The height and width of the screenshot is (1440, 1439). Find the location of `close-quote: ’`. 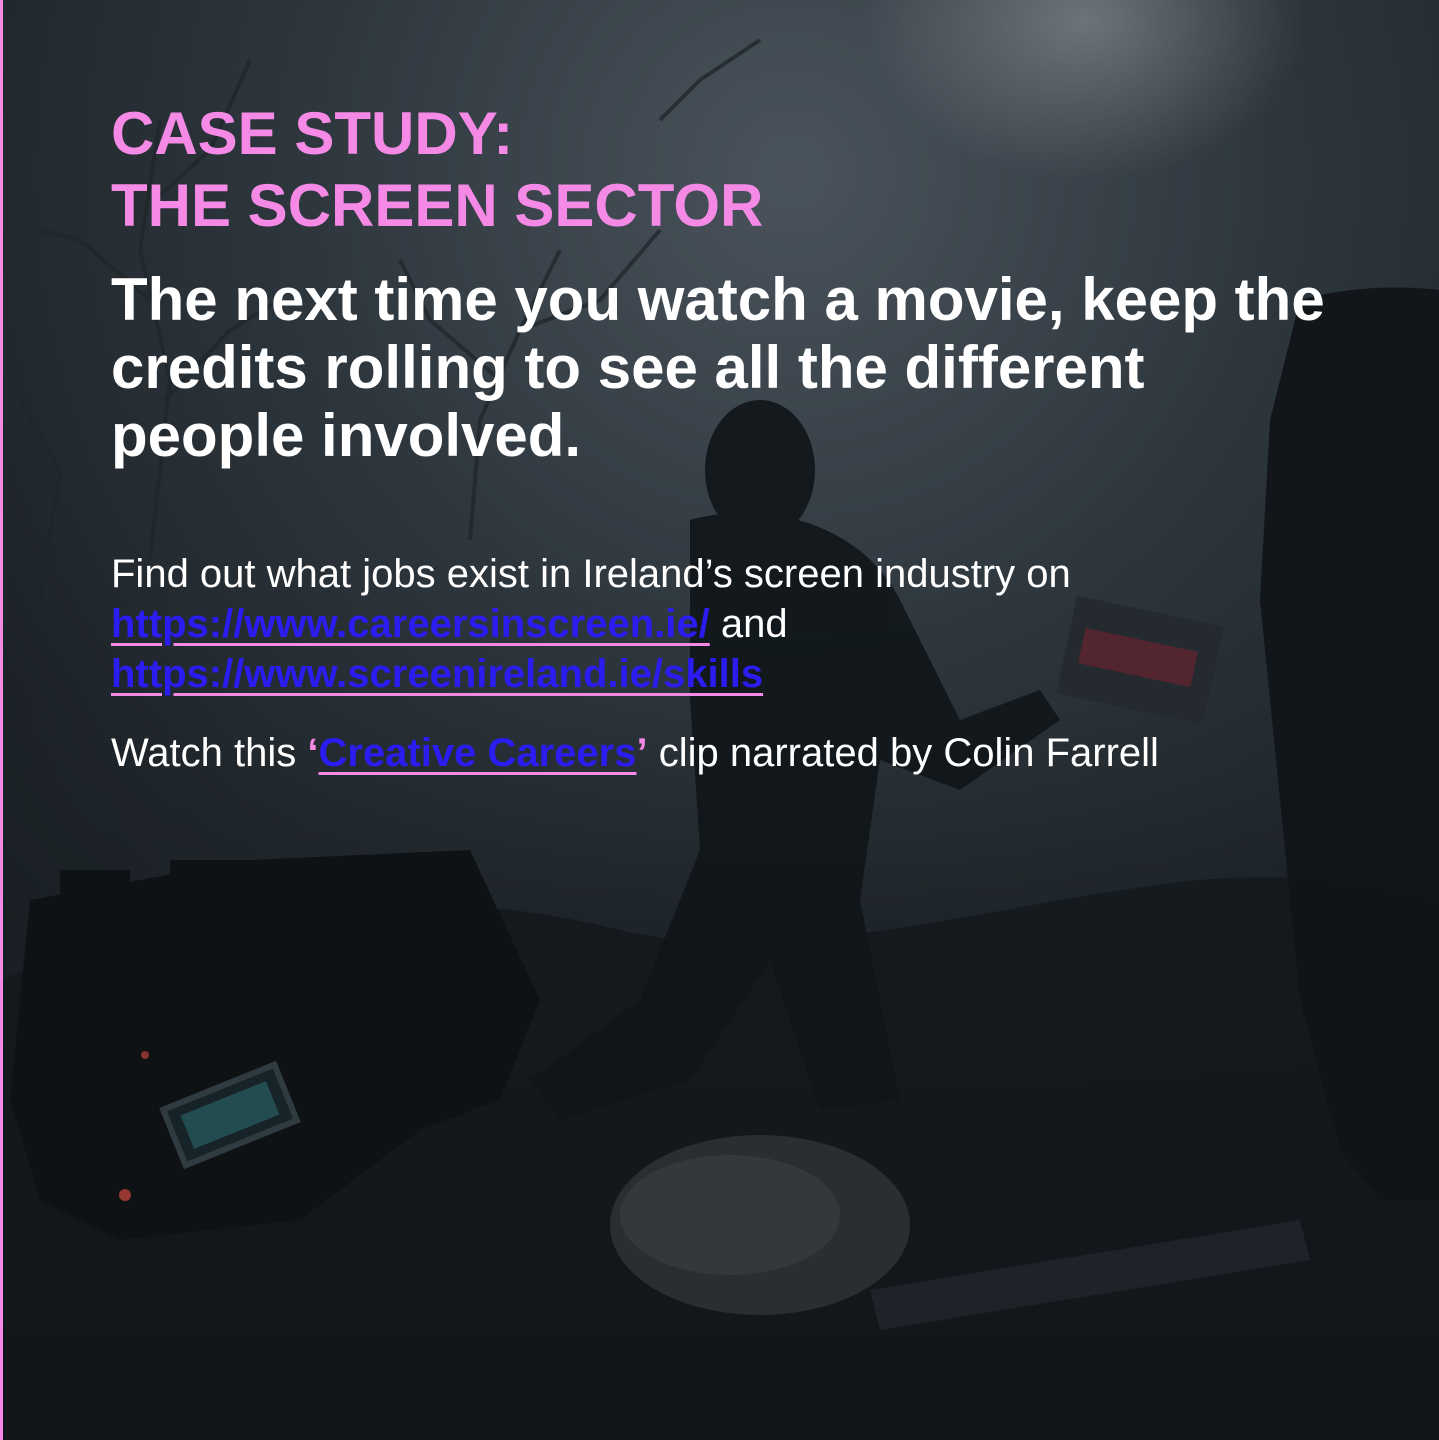

close-quote: ’ is located at coordinates (642, 753).